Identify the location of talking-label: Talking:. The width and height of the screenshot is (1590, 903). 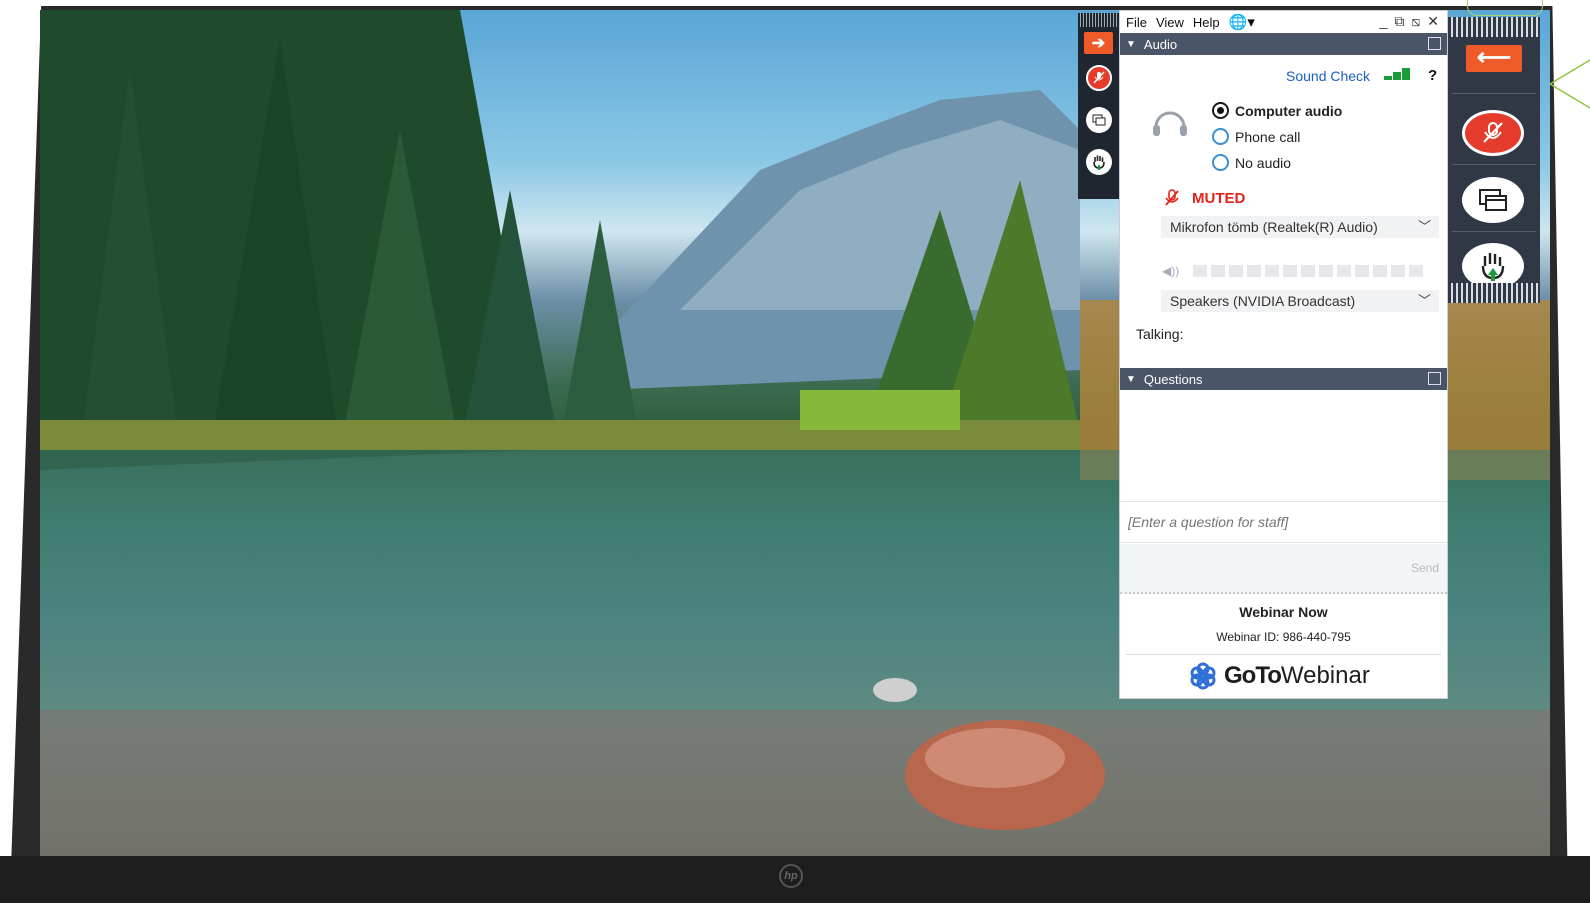
(1160, 334).